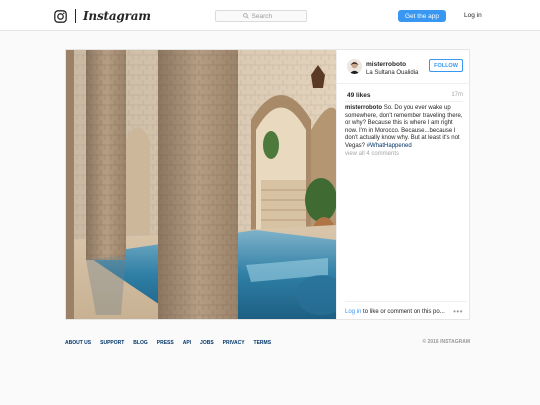  Describe the element at coordinates (112, 343) in the screenshot. I see `footer-link-support: Support` at that location.